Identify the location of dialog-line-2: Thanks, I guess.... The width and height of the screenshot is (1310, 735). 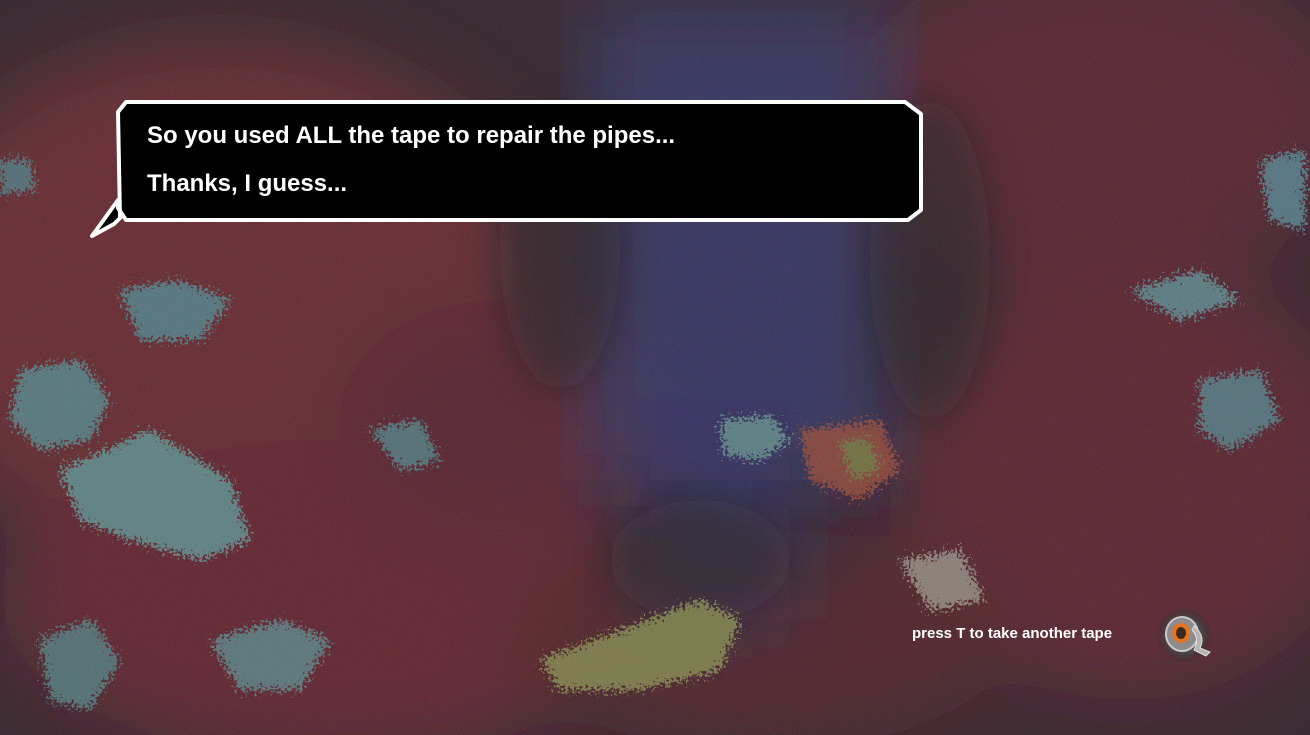
(247, 183).